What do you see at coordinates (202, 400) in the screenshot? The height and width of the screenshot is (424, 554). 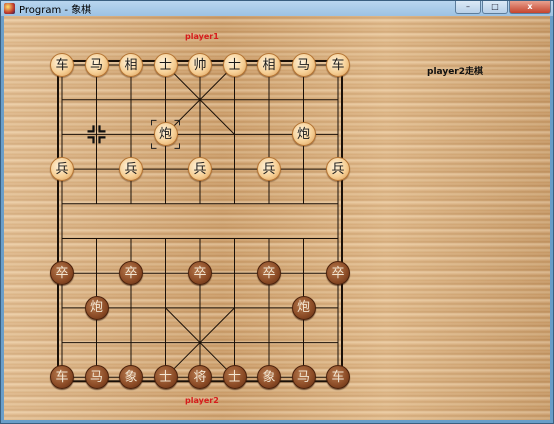 I see `player-bottom-label: player2` at bounding box center [202, 400].